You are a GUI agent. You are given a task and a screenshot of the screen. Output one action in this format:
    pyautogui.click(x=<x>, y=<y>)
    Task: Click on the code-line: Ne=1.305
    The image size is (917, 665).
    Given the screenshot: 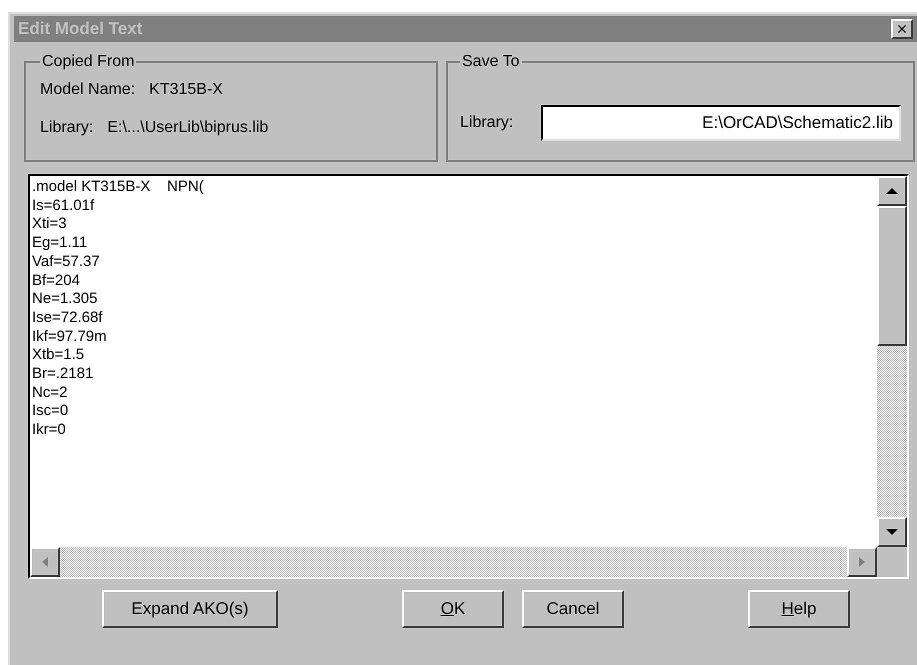 What is the action you would take?
    pyautogui.click(x=65, y=299)
    